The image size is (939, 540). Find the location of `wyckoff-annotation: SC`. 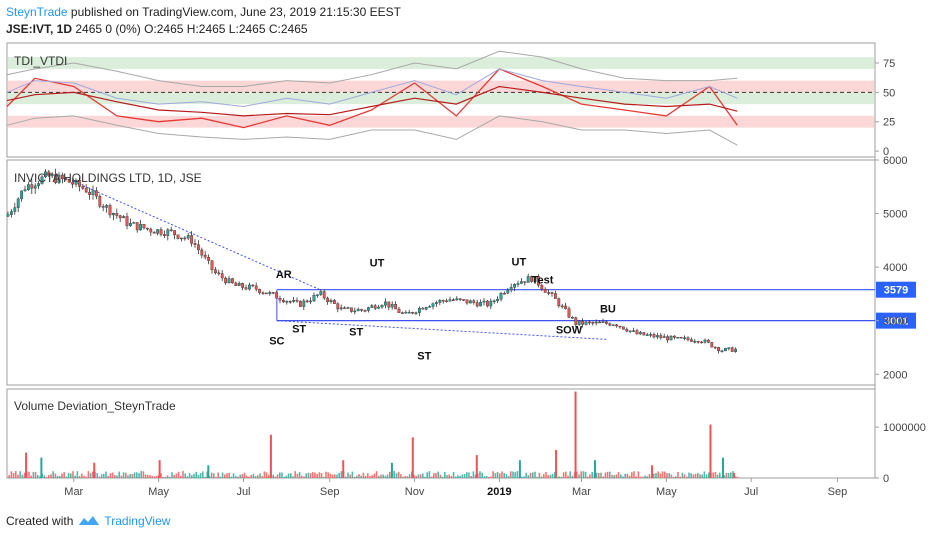

wyckoff-annotation: SC is located at coordinates (276, 342).